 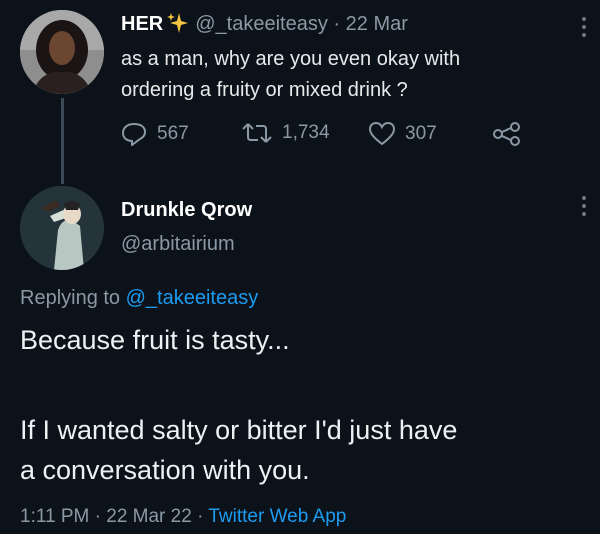 I want to click on author-name: HER, so click(x=142, y=24).